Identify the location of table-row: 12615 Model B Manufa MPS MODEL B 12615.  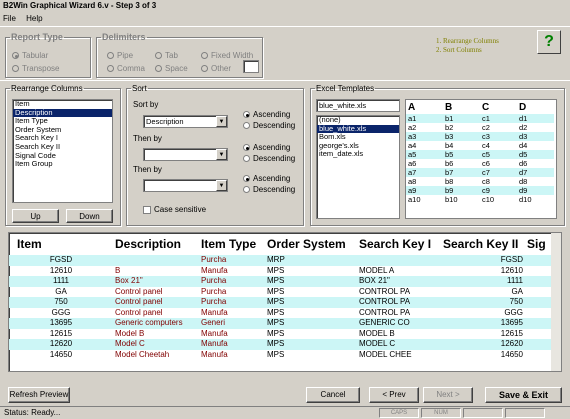
(282, 334).